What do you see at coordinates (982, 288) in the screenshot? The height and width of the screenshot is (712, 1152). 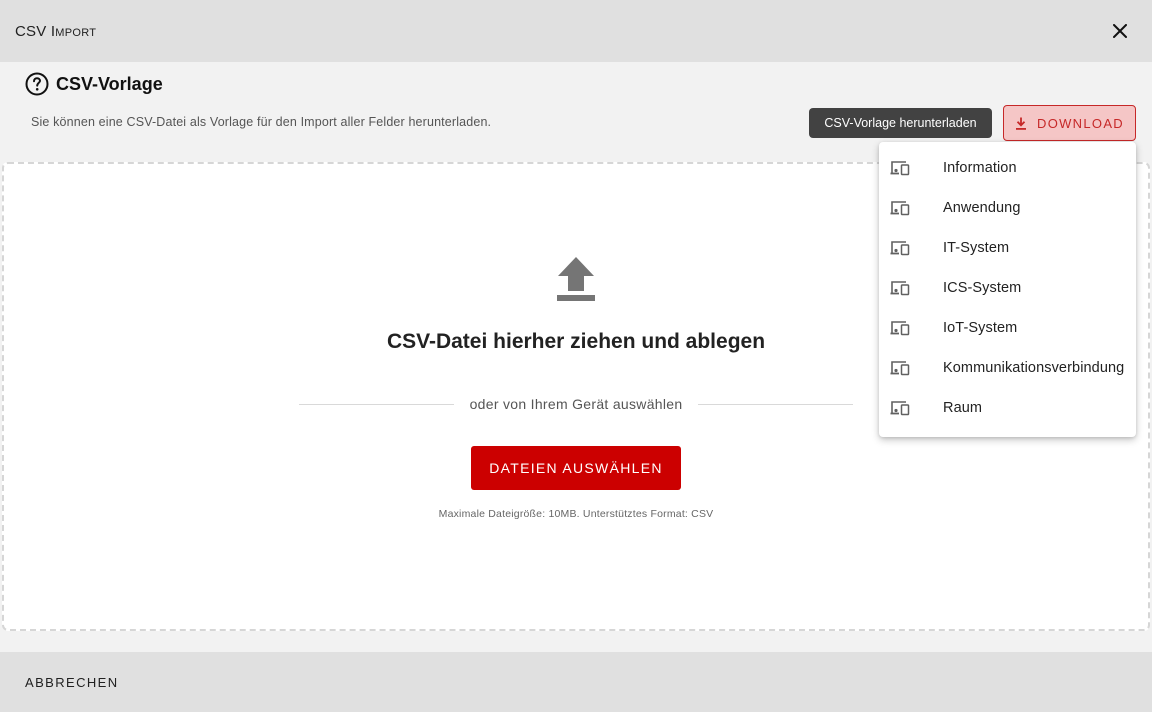 I see `menu-item-label: ICS-System` at bounding box center [982, 288].